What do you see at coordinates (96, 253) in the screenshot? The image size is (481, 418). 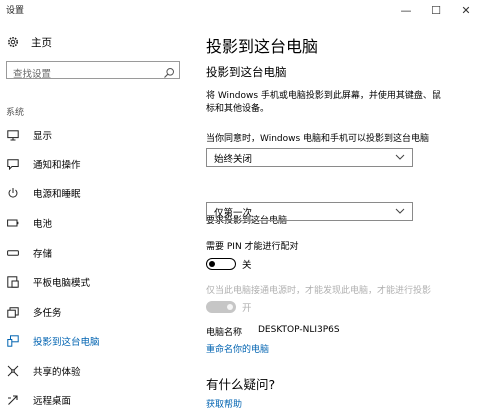 I see `sidebar-item-storage: 存储` at bounding box center [96, 253].